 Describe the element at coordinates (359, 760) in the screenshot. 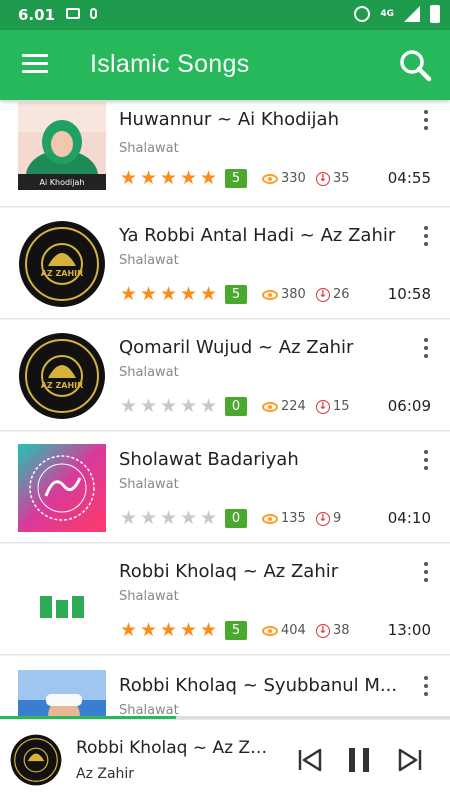

I see `pause-icon` at that location.